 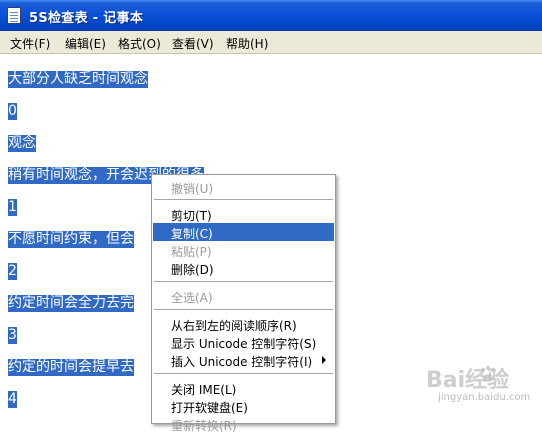 I want to click on menu-delete: 删除(D), so click(x=243, y=268).